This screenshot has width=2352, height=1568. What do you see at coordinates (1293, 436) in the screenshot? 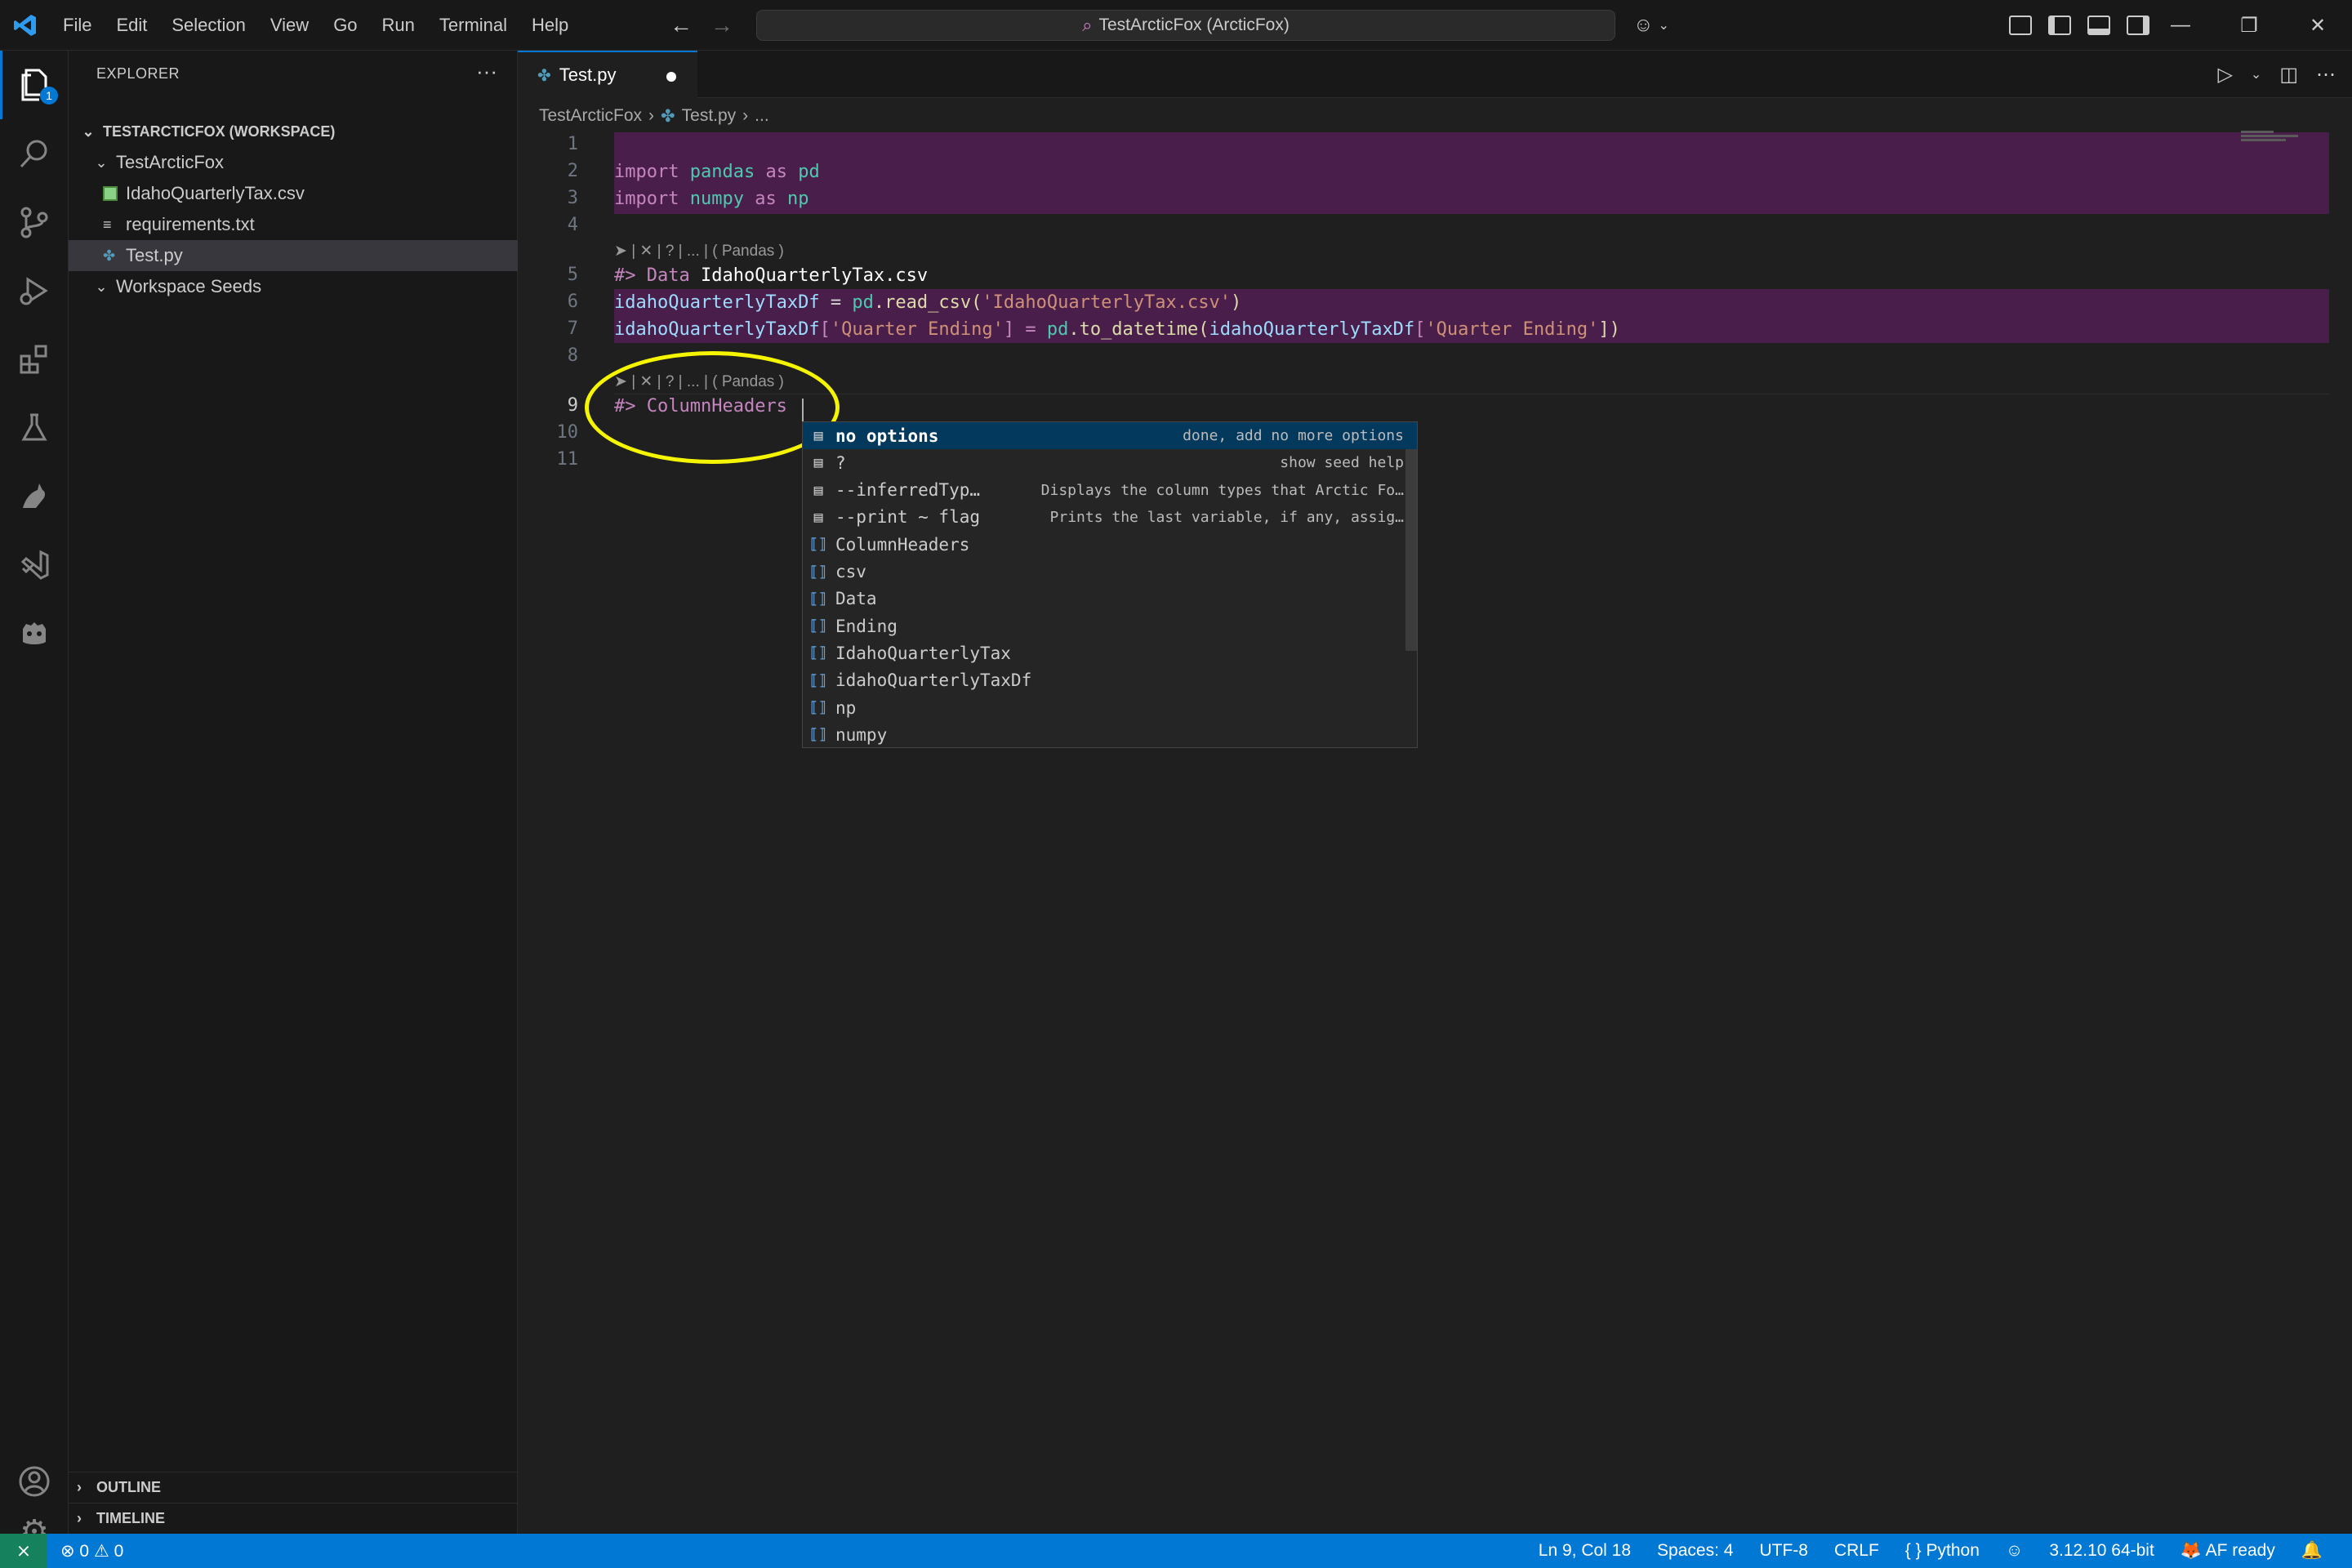
I see `suggest-detail: done, add no more options` at bounding box center [1293, 436].